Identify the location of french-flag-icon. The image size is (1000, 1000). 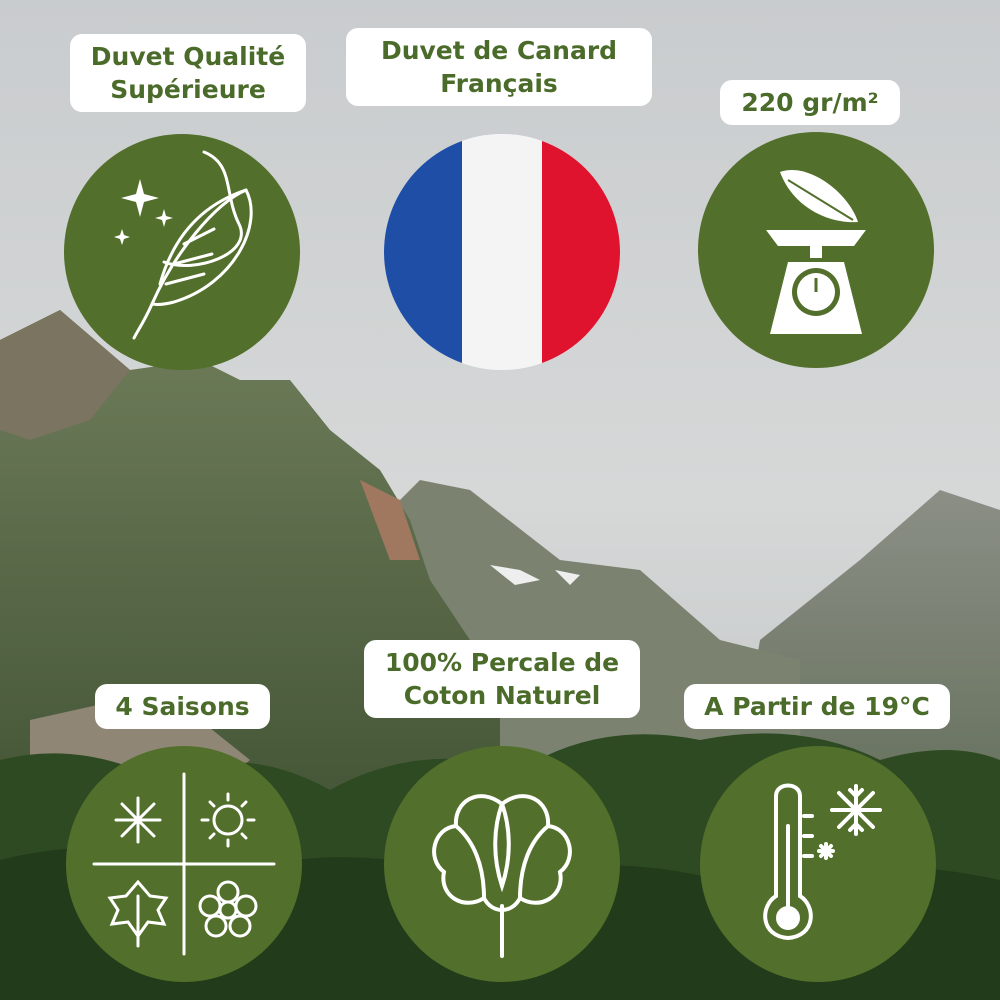
(502, 252).